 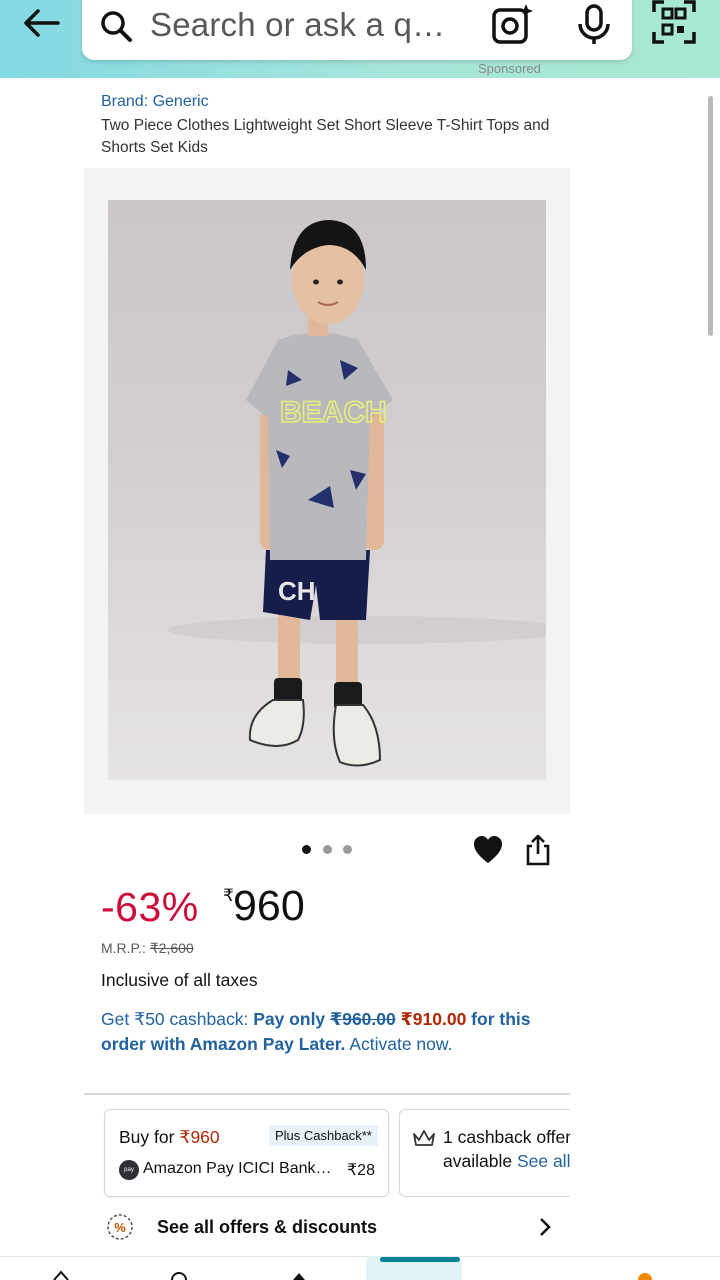 I want to click on arrow-left-icon, so click(x=42, y=23).